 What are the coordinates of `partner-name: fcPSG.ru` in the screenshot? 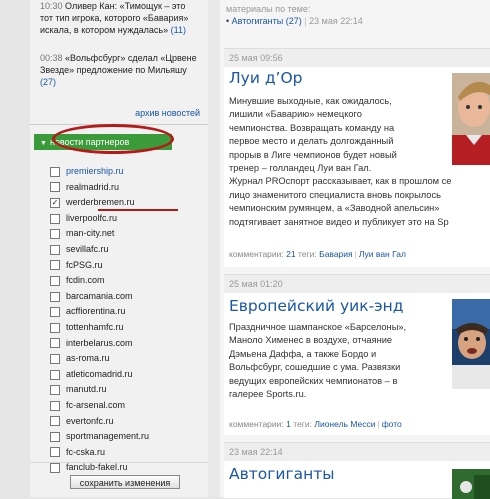 It's located at (84, 265).